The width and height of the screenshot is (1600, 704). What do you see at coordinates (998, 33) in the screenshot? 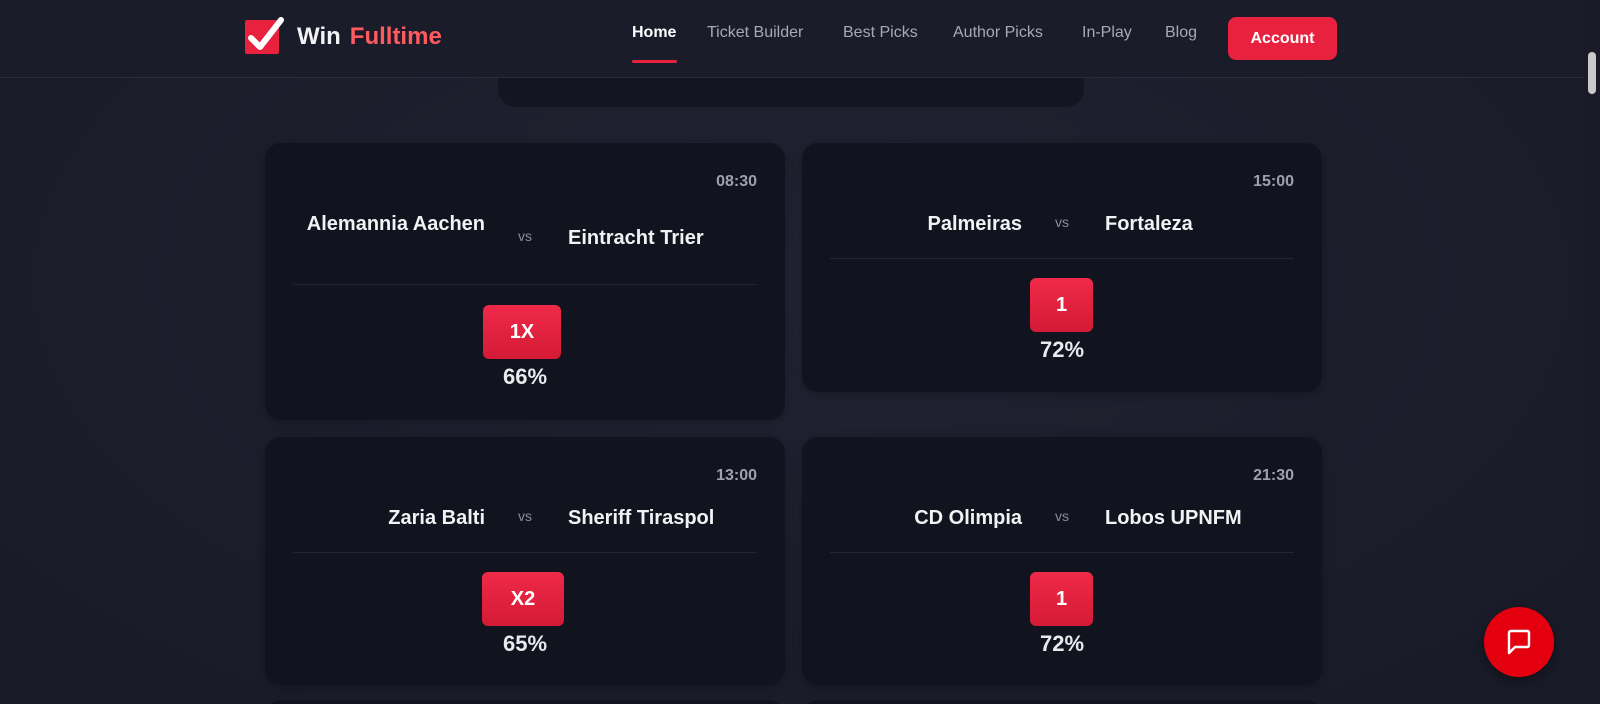
I see `nav-author-picks: Author Picks` at bounding box center [998, 33].